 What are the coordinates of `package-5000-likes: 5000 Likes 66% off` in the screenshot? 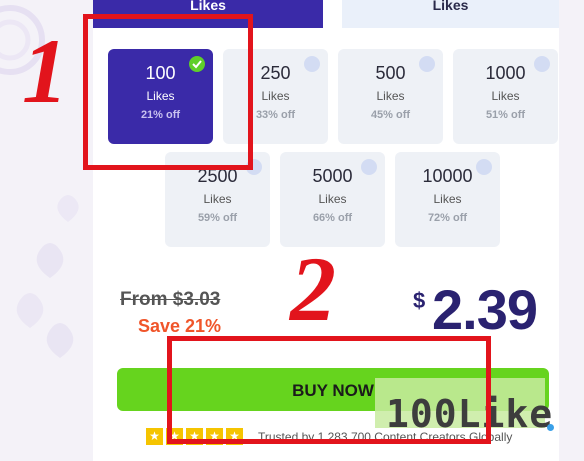 It's located at (332, 199).